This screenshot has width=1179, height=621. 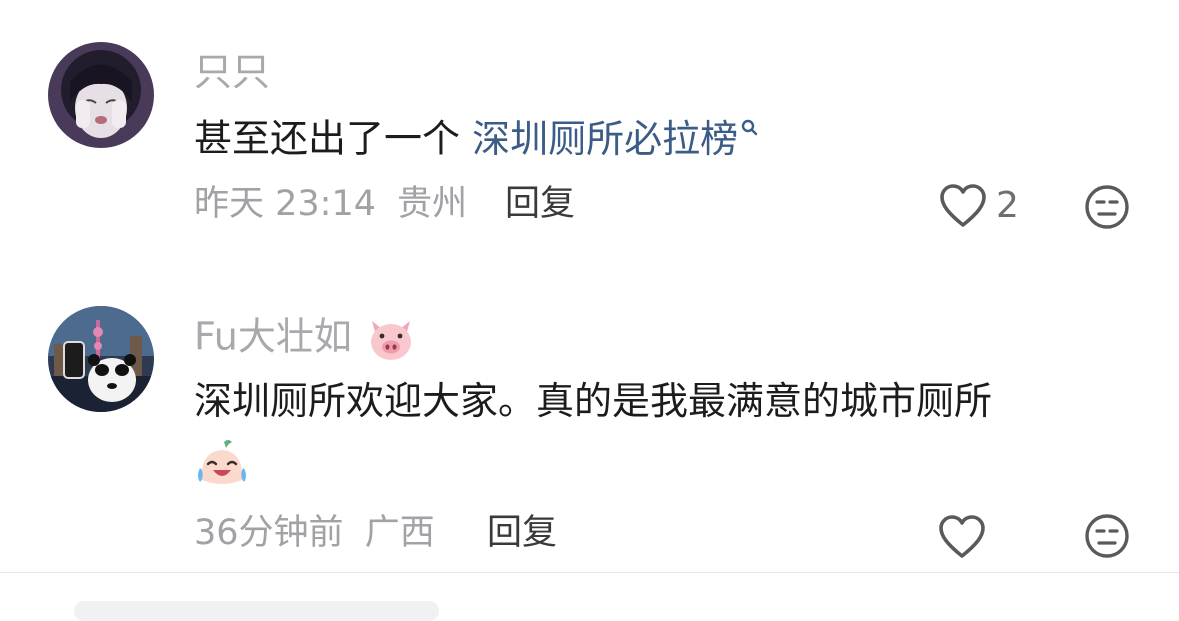 I want to click on comment-meta: 36分钟前 广西, so click(x=314, y=533).